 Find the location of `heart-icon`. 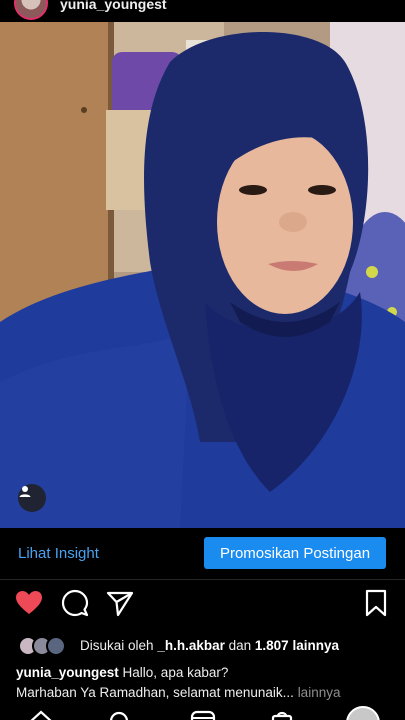

heart-icon is located at coordinates (29, 602).